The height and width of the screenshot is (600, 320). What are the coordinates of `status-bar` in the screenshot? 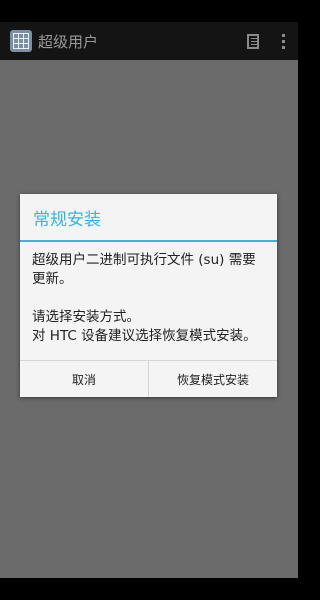 It's located at (149, 11).